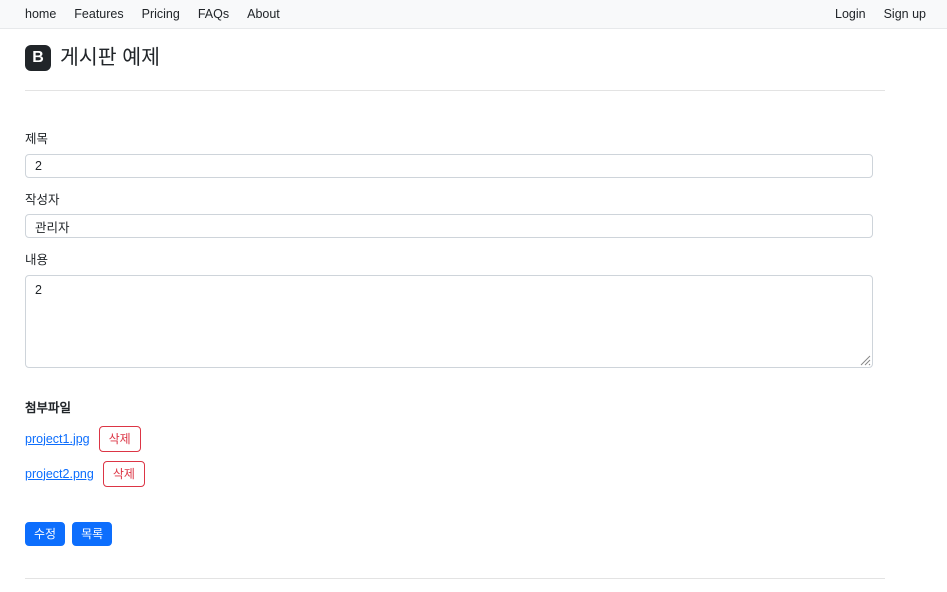 The width and height of the screenshot is (947, 592). I want to click on nav-link-pricing: Pricing, so click(161, 14).